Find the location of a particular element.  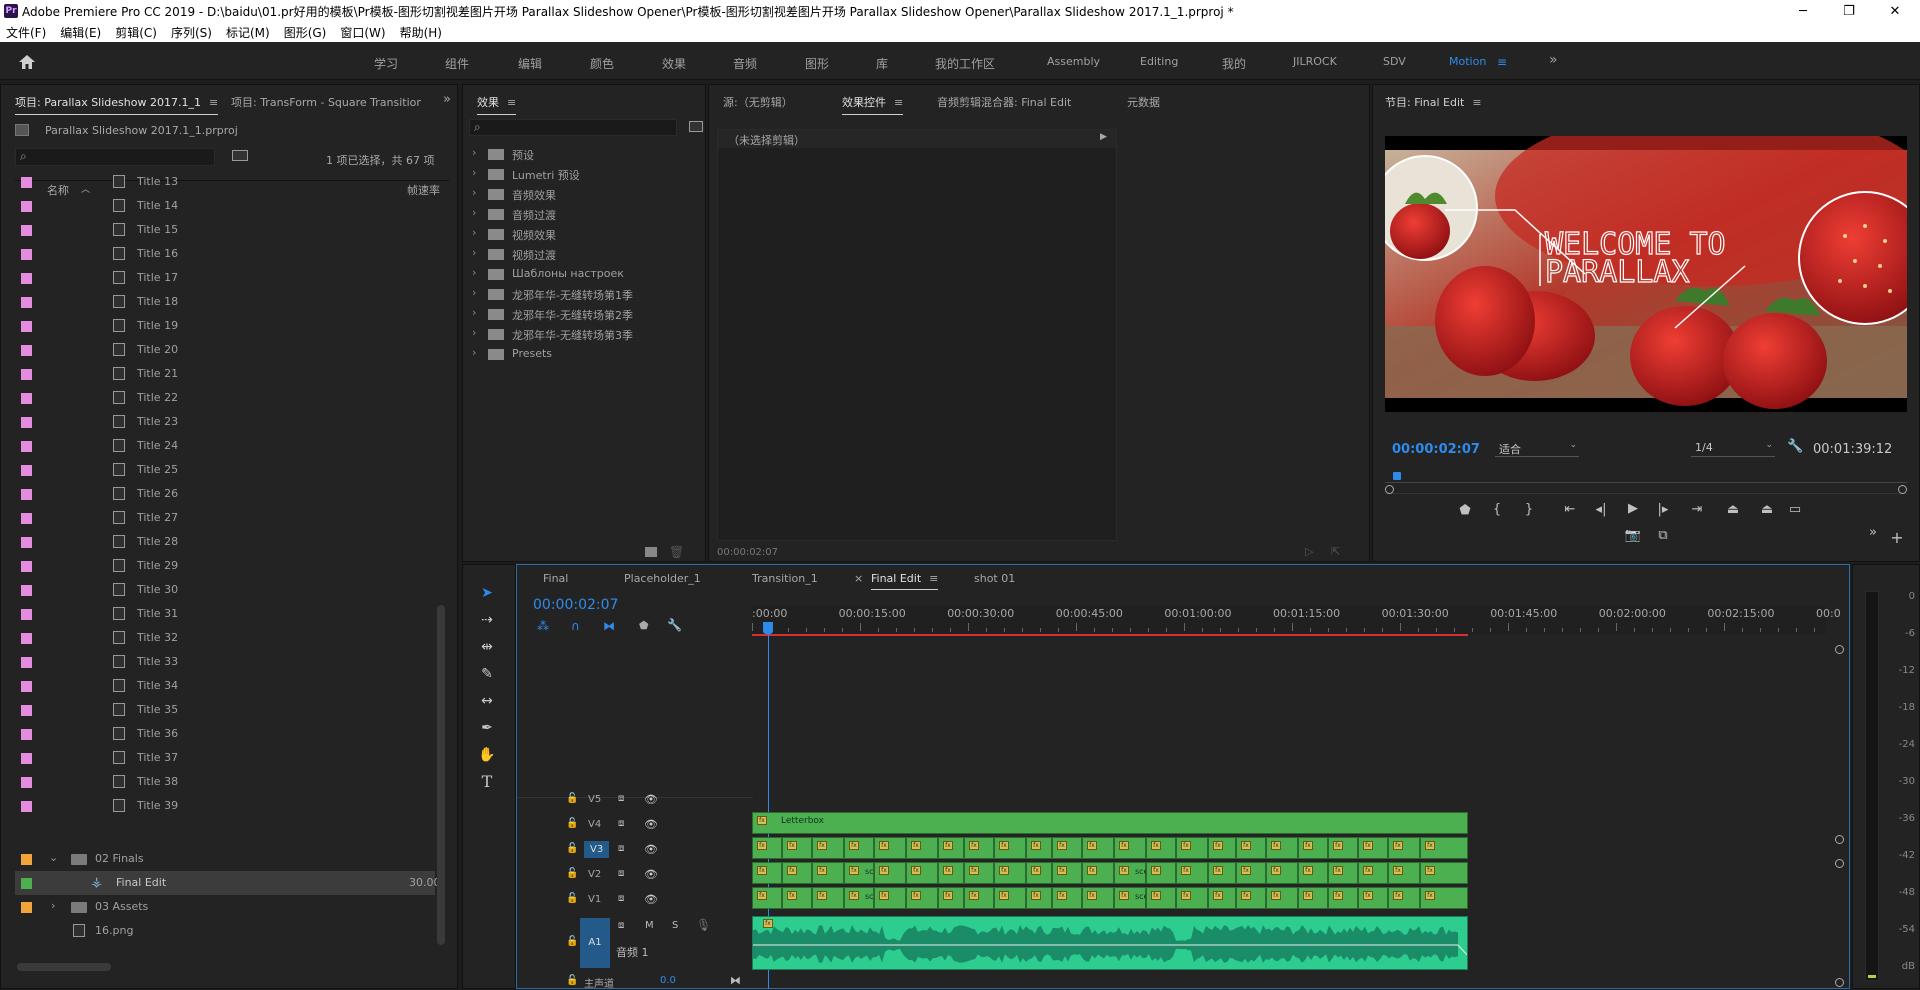

lift-icon: ⏏ is located at coordinates (1733, 509).